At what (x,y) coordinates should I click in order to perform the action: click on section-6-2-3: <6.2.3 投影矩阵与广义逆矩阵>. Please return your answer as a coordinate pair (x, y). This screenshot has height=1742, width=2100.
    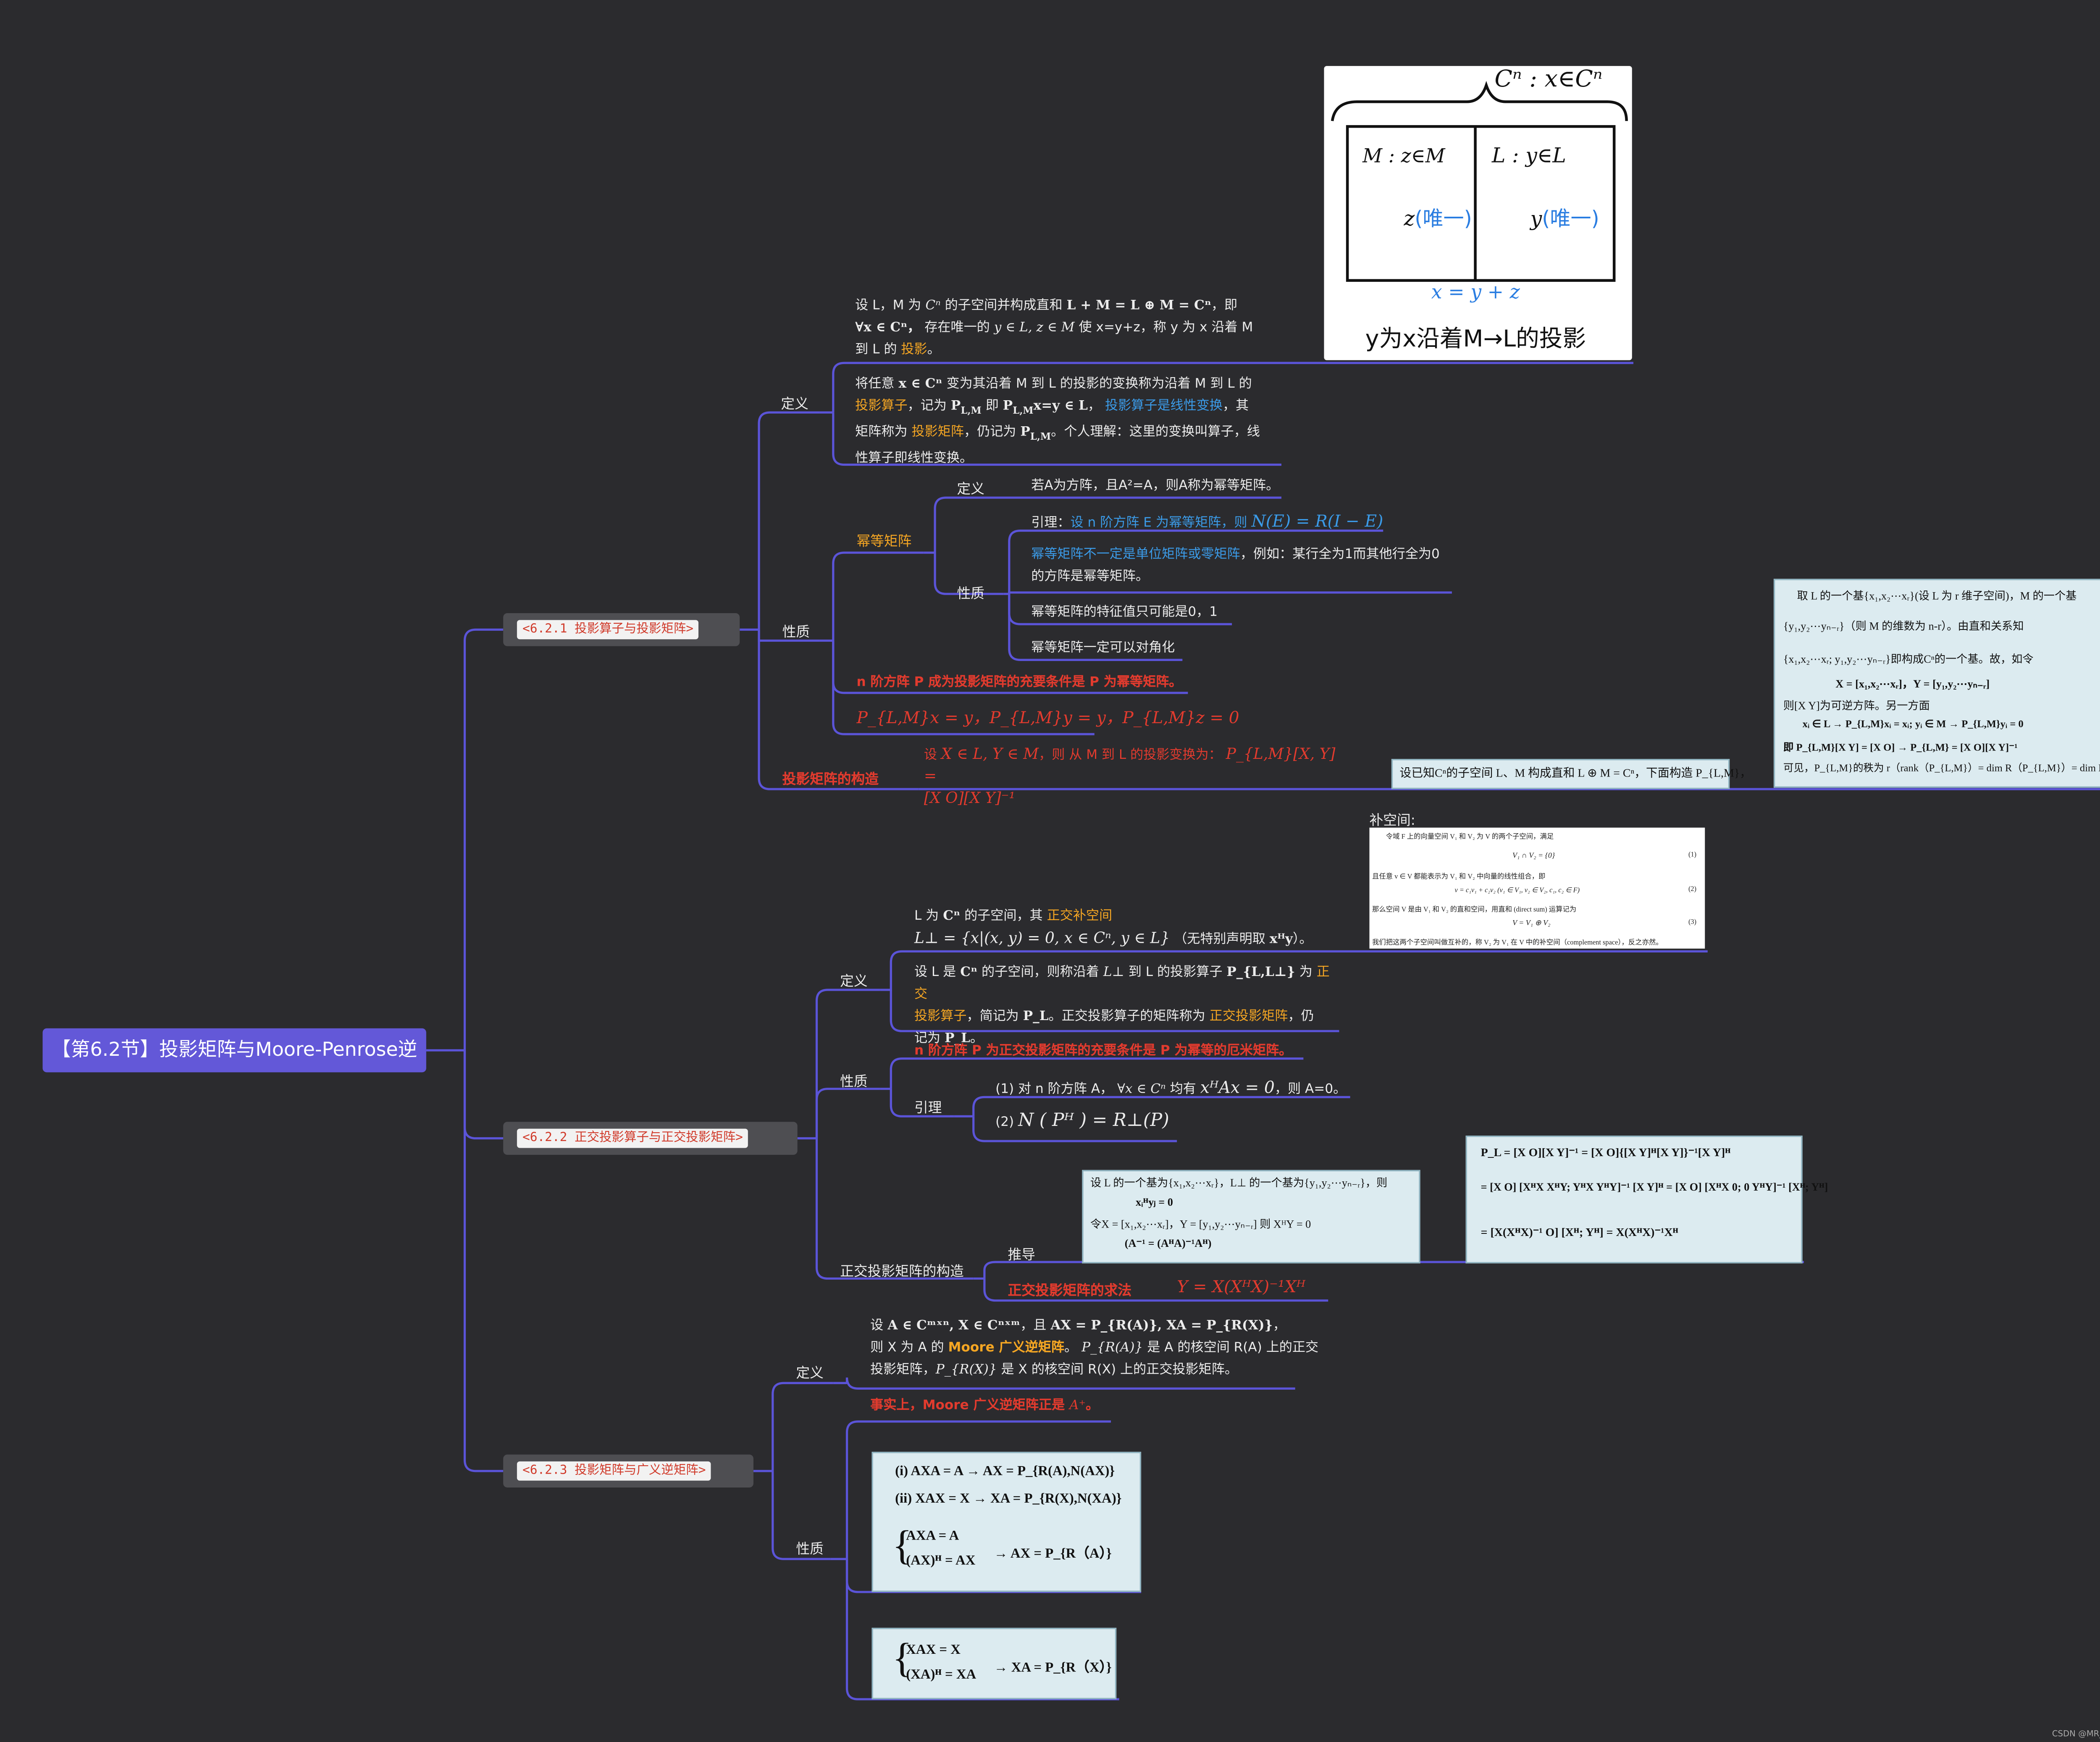
    Looking at the image, I should click on (628, 1471).